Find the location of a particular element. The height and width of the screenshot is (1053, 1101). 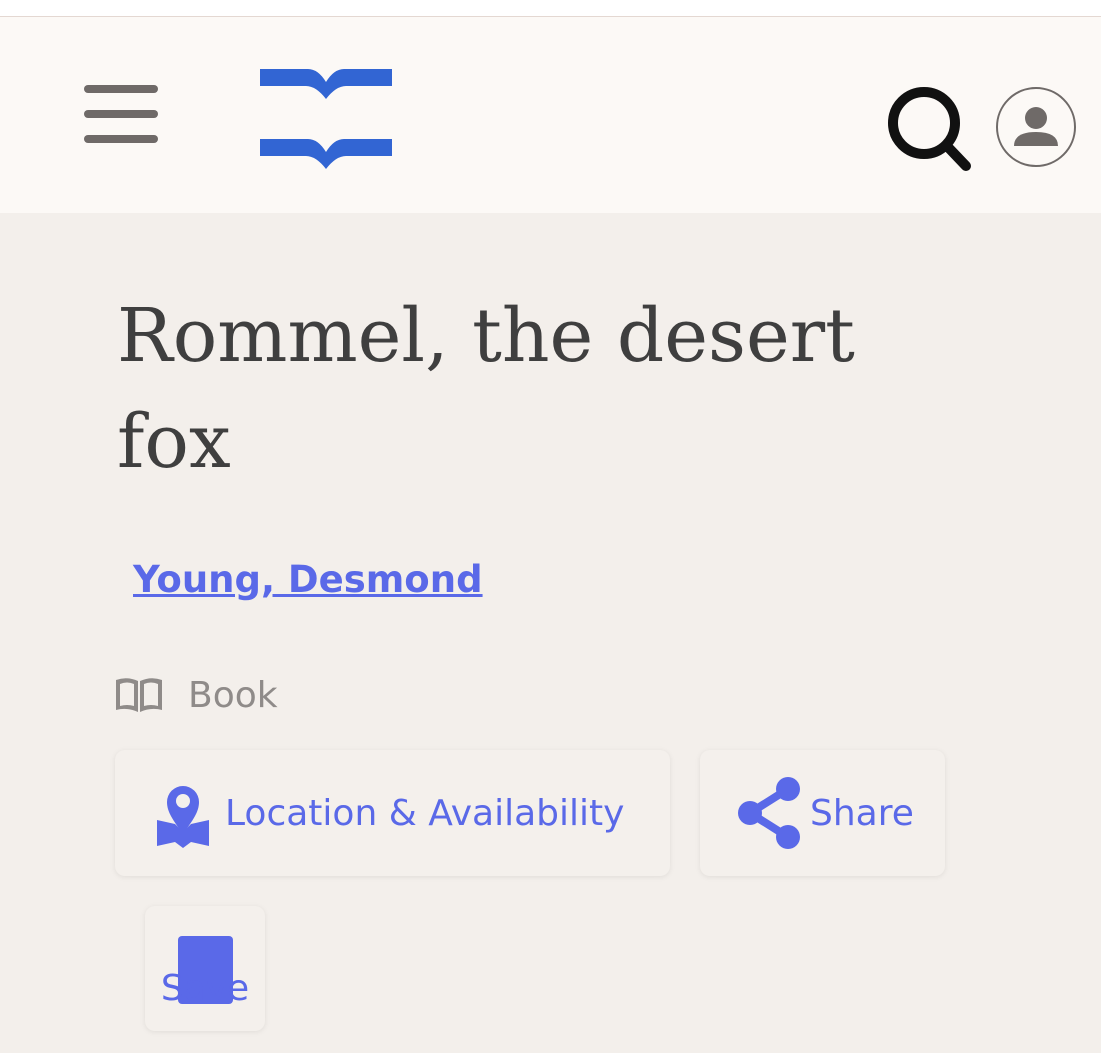

share-button: Share is located at coordinates (822, 813).